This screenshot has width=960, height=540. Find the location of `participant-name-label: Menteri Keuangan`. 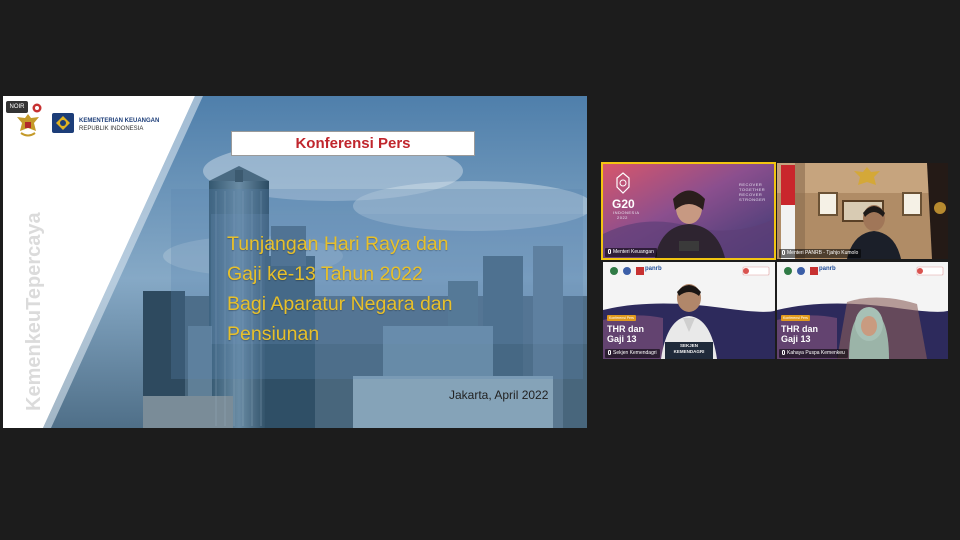

participant-name-label: Menteri Keuangan is located at coordinates (631, 252).